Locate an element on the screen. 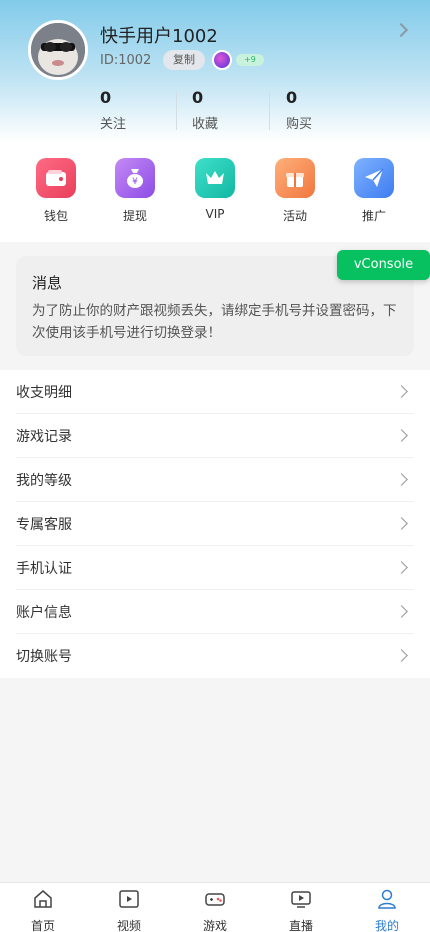 The height and width of the screenshot is (932, 430). quick-wallet: 钱包 is located at coordinates (56, 191).